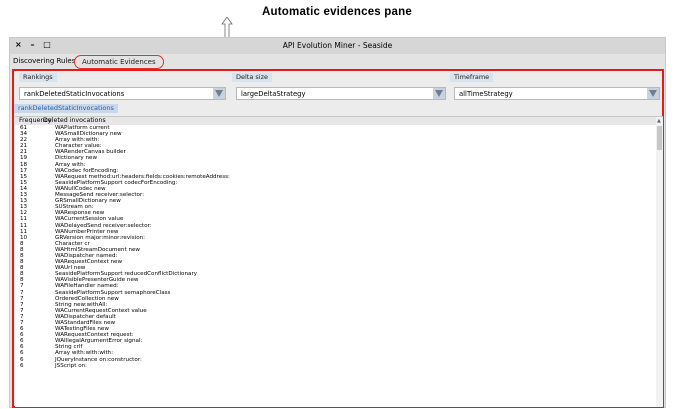 The width and height of the screenshot is (674, 409). I want to click on annotation-caption: Automatic evidences pane, so click(337, 12).